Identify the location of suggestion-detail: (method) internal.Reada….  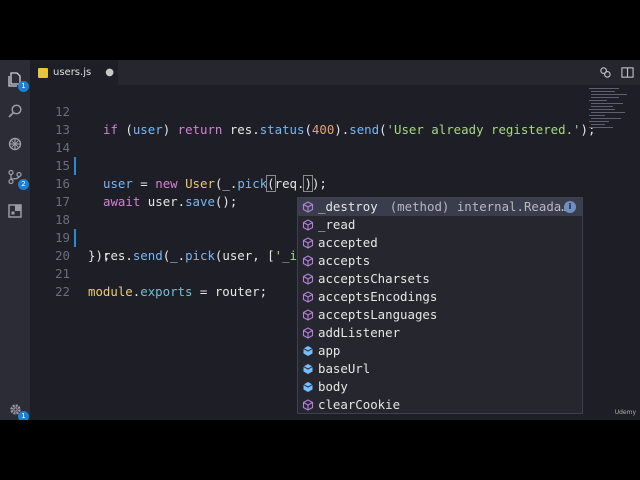
(479, 206).